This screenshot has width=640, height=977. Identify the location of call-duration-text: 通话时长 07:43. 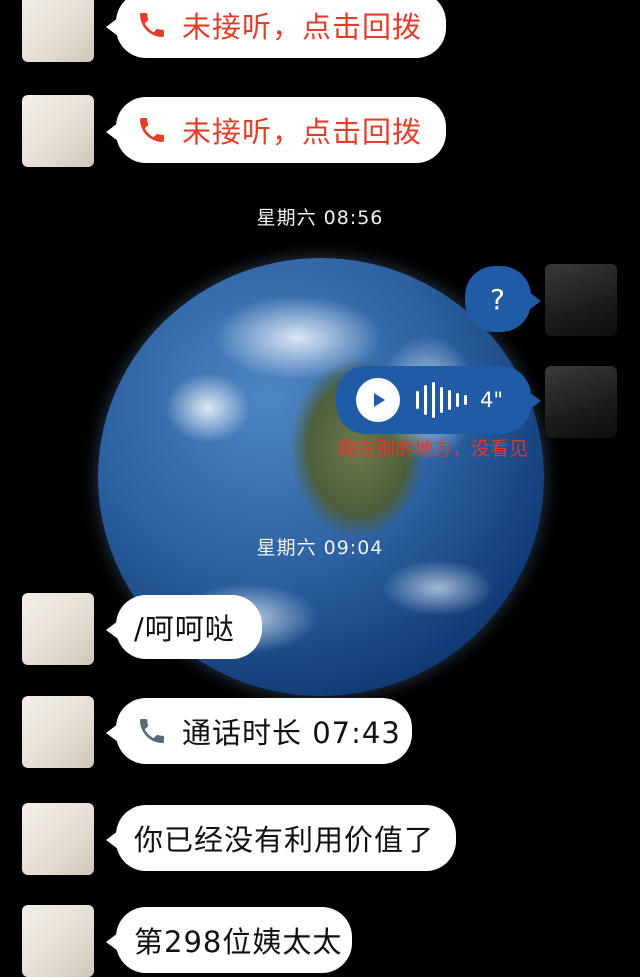
(291, 733).